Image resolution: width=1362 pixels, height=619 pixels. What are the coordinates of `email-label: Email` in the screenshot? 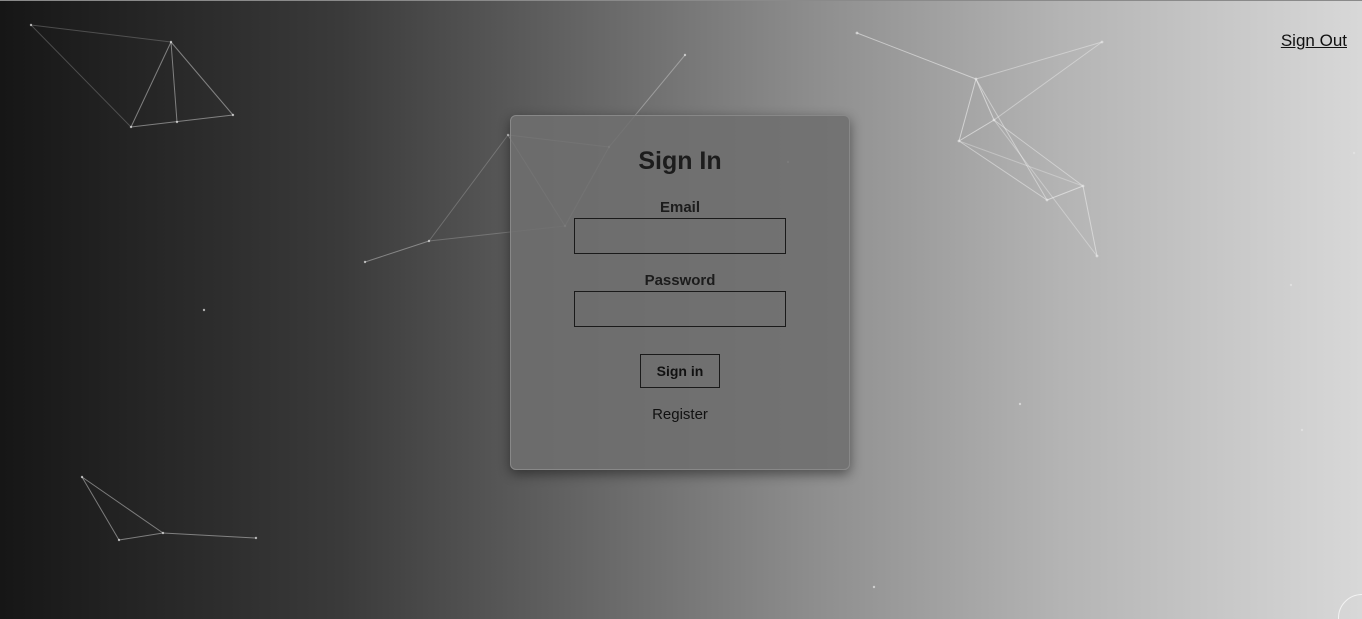 It's located at (680, 207).